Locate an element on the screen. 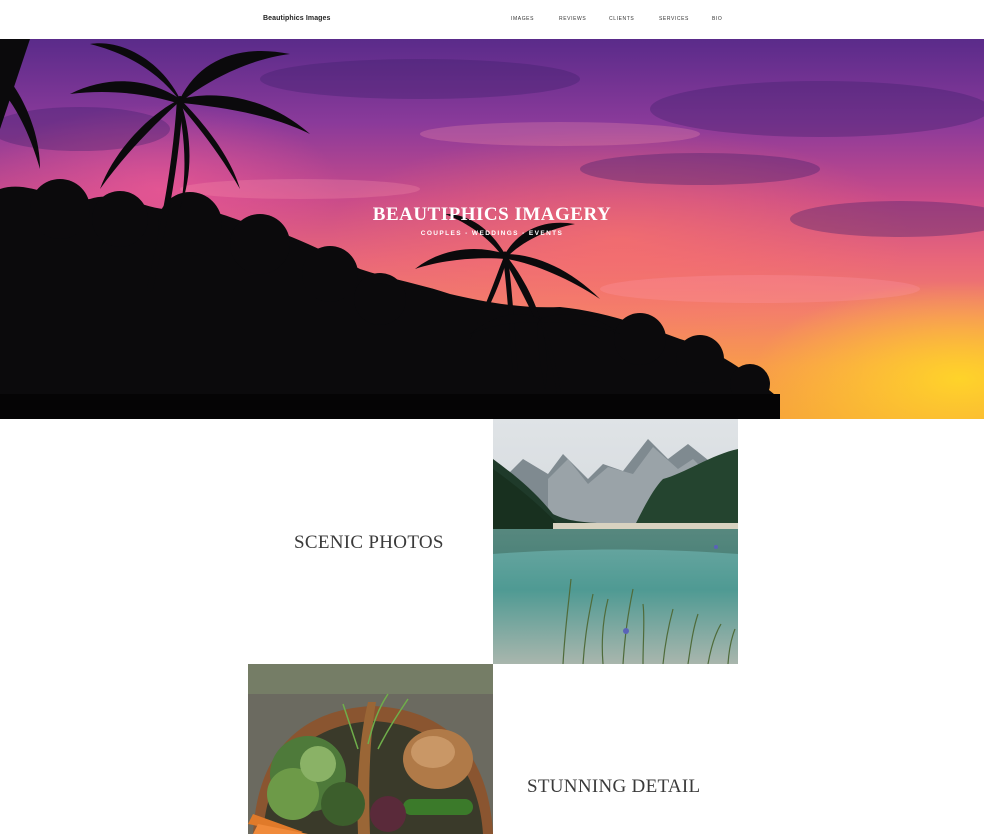 Image resolution: width=984 pixels, height=834 pixels. vegetable-basket-photo is located at coordinates (370, 749).